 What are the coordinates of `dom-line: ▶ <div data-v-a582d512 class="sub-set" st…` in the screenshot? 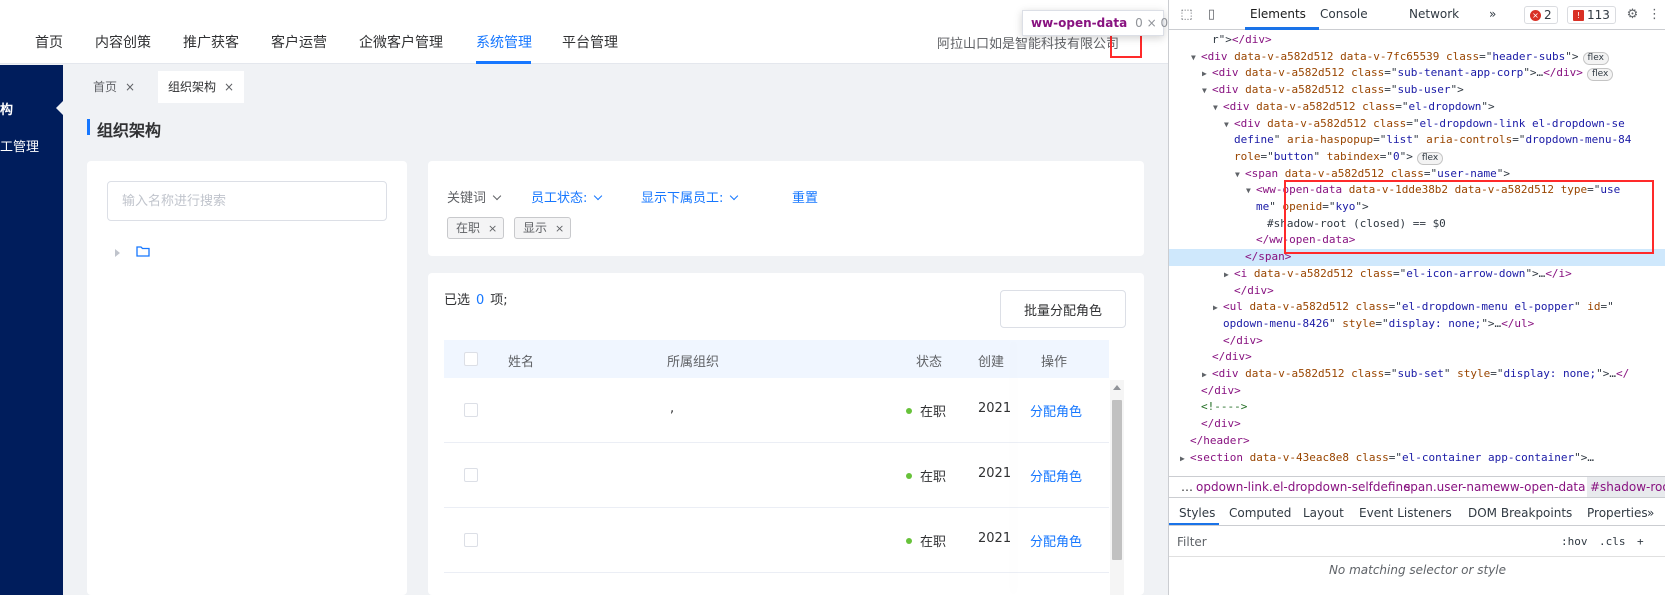 It's located at (1415, 373).